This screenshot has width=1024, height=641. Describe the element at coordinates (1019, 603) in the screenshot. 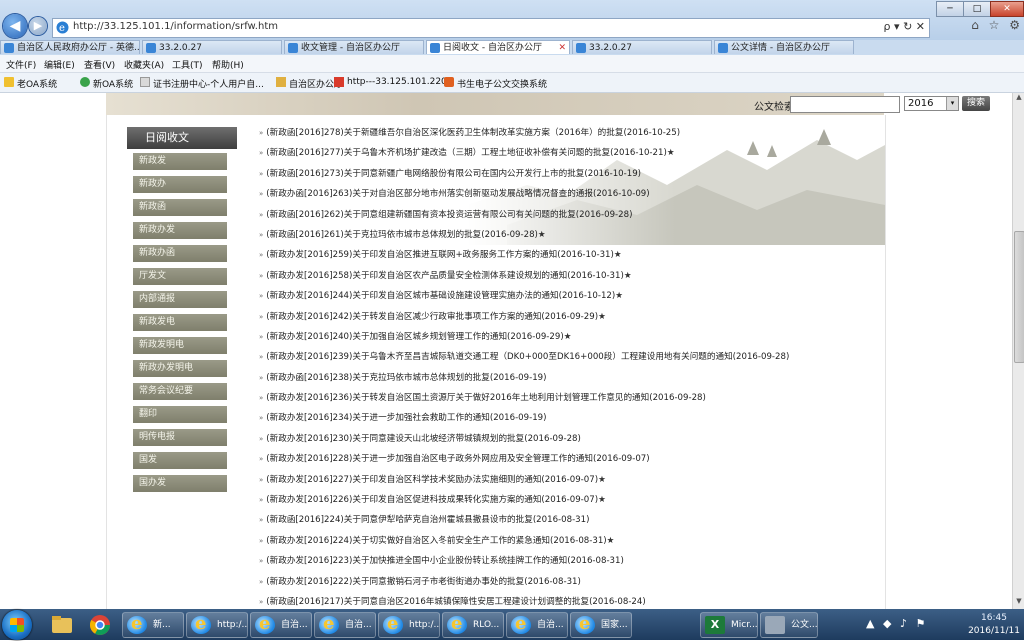

I see `scroll-down-icon: ▼` at that location.